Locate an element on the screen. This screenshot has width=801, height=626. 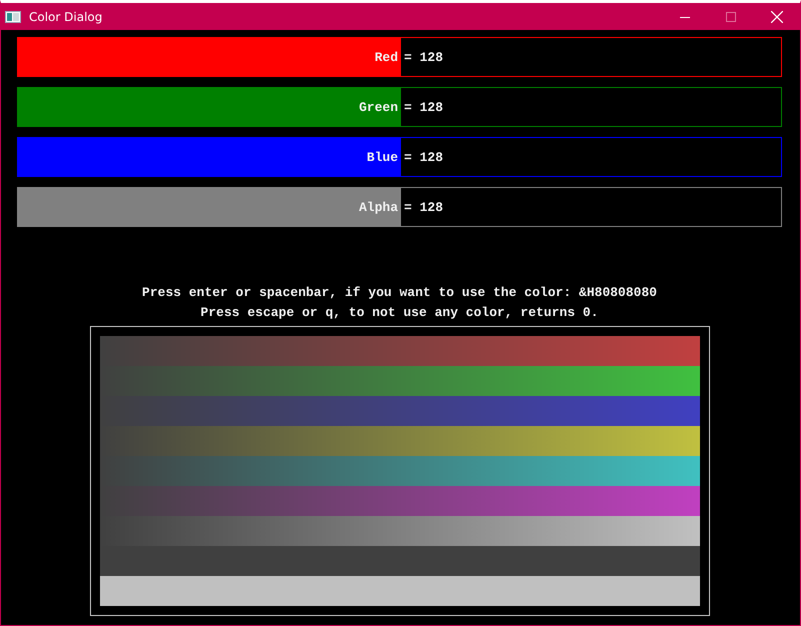
slider-label: Alpha is located at coordinates (379, 207).